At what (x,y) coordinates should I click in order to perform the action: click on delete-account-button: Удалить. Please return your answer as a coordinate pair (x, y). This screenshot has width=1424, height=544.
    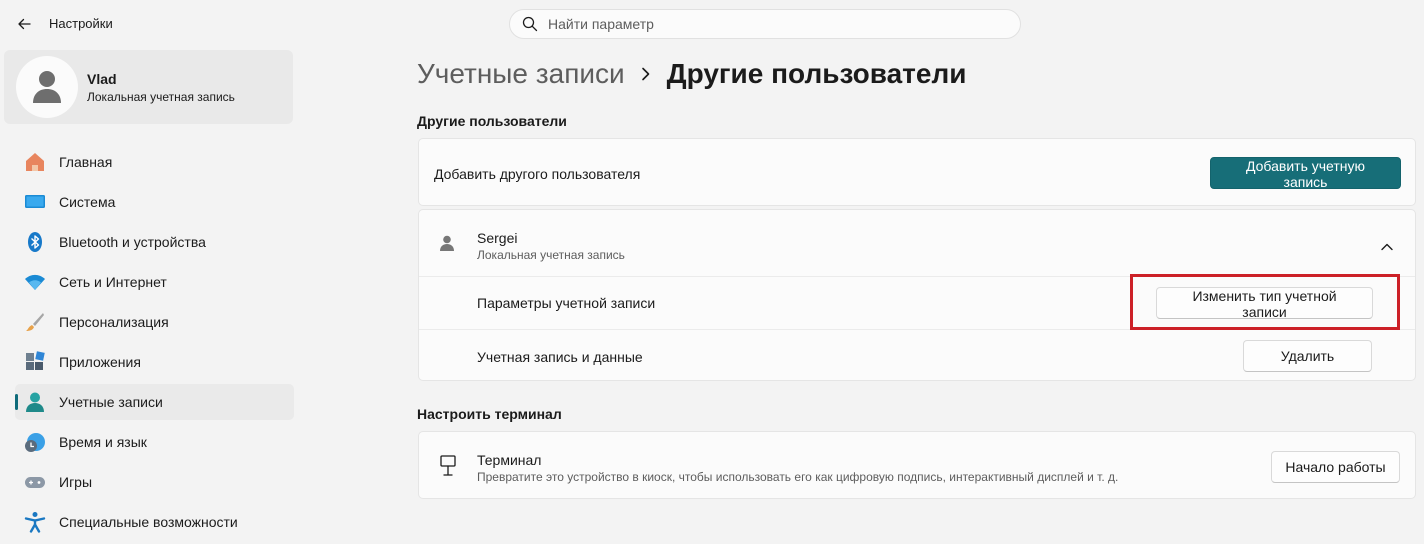
    Looking at the image, I should click on (1307, 356).